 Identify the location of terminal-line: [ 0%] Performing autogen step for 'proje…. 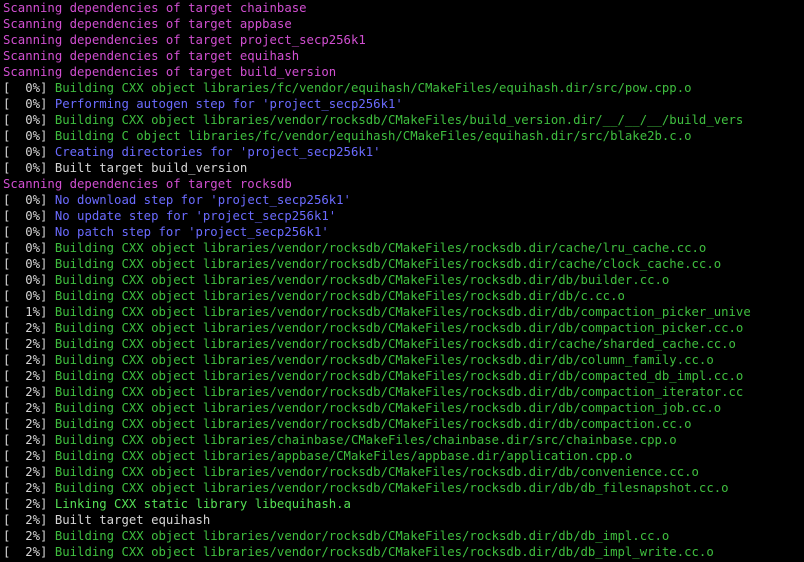
(403, 104).